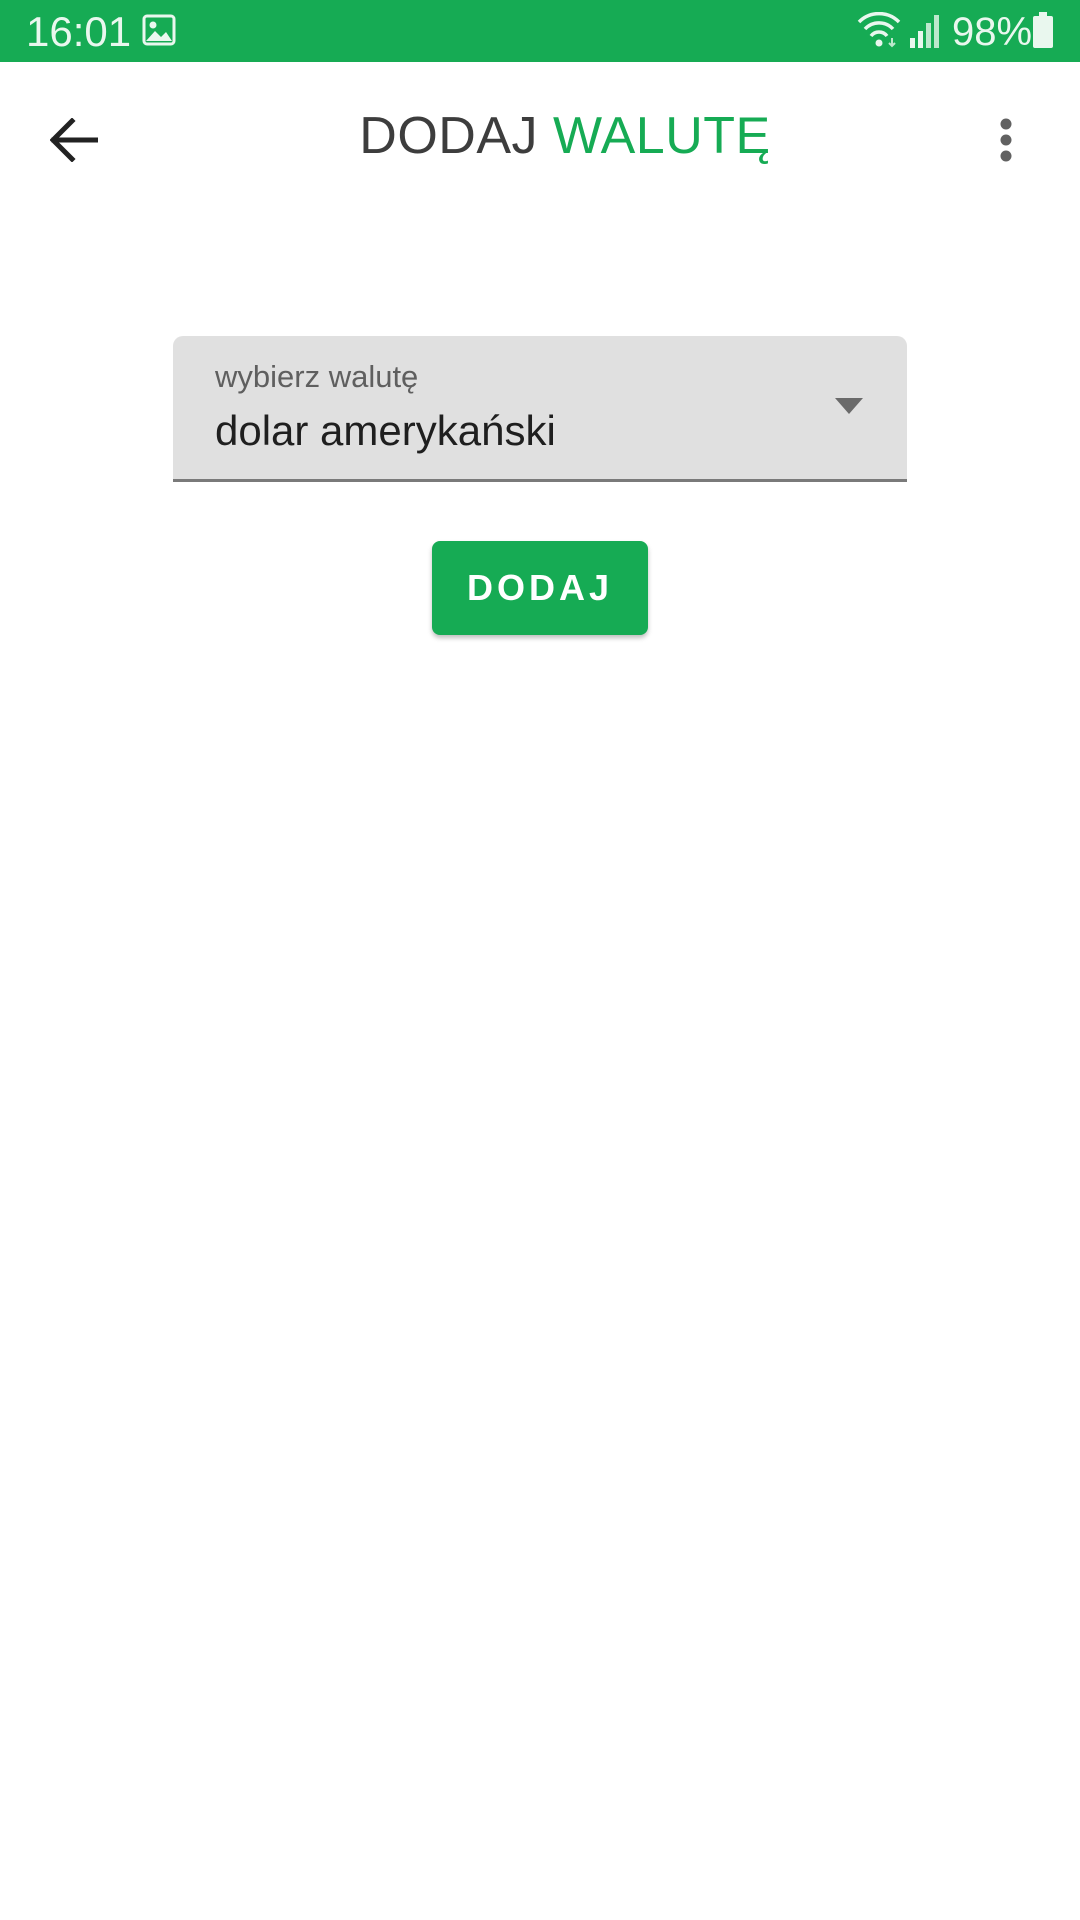 This screenshot has width=1080, height=1920. I want to click on currency-select: wybierz walutę dolar amerykański, so click(540, 409).